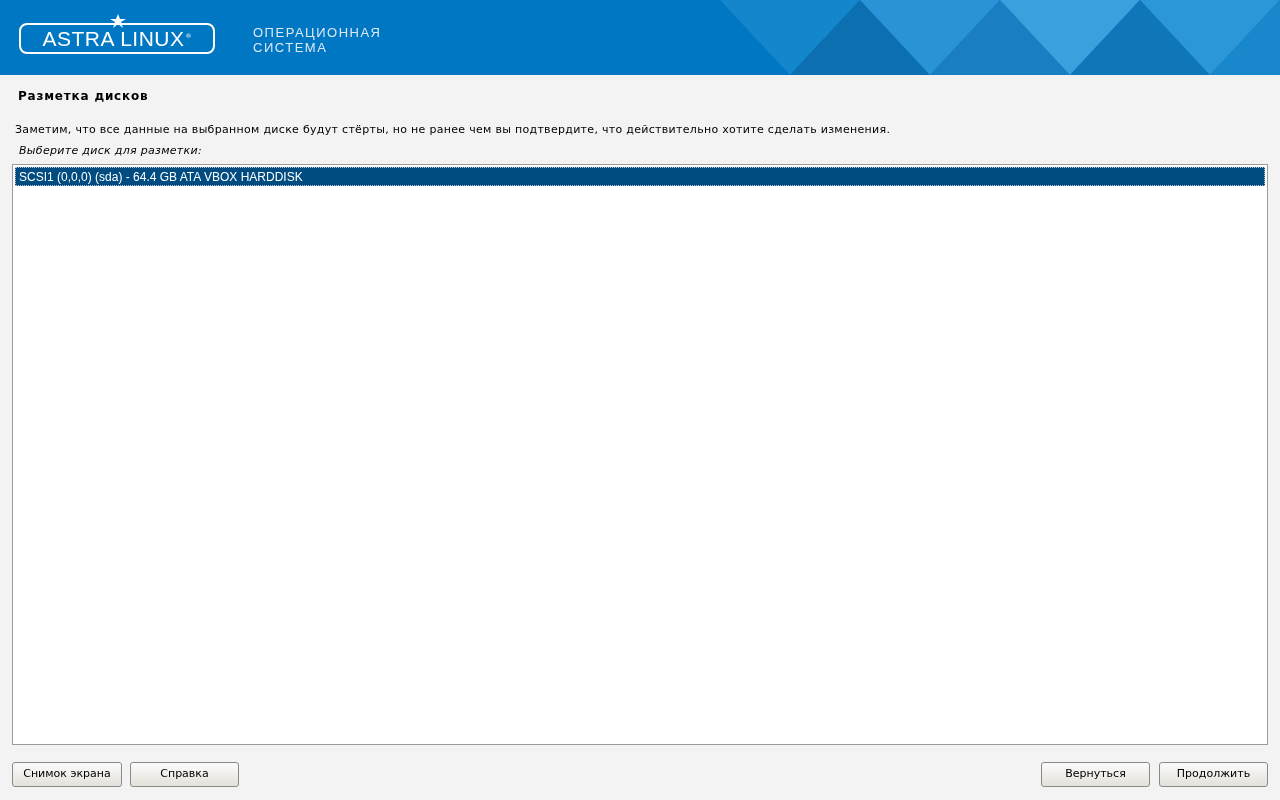  I want to click on prompt-text: Выберите диск для разметки:, so click(111, 150).